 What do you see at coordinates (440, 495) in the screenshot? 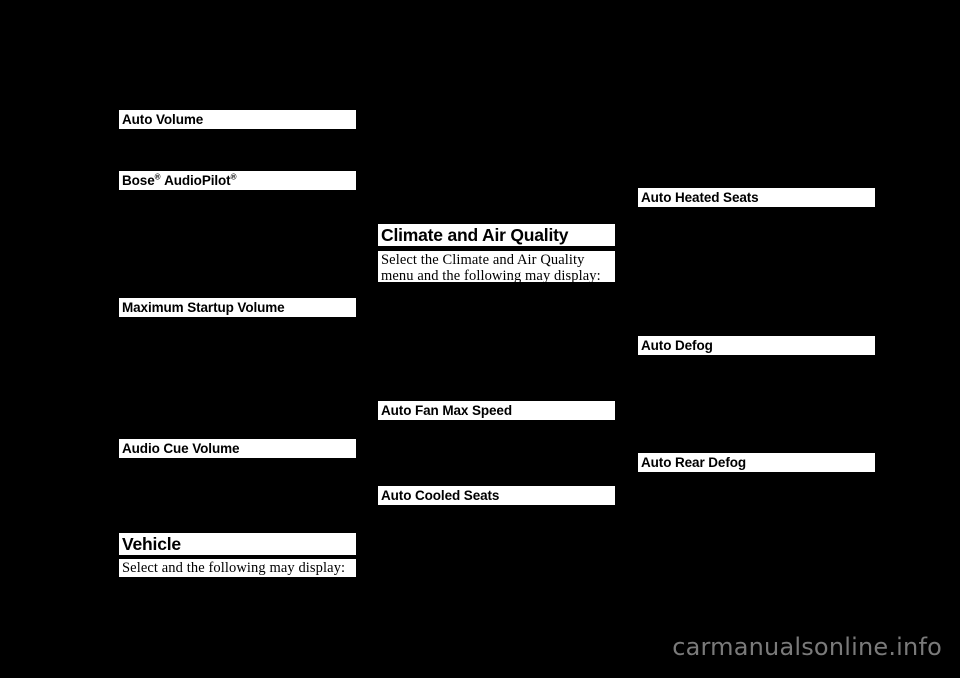
I see `heading-auto-cooled-seats-label: Auto Cooled Seats` at bounding box center [440, 495].